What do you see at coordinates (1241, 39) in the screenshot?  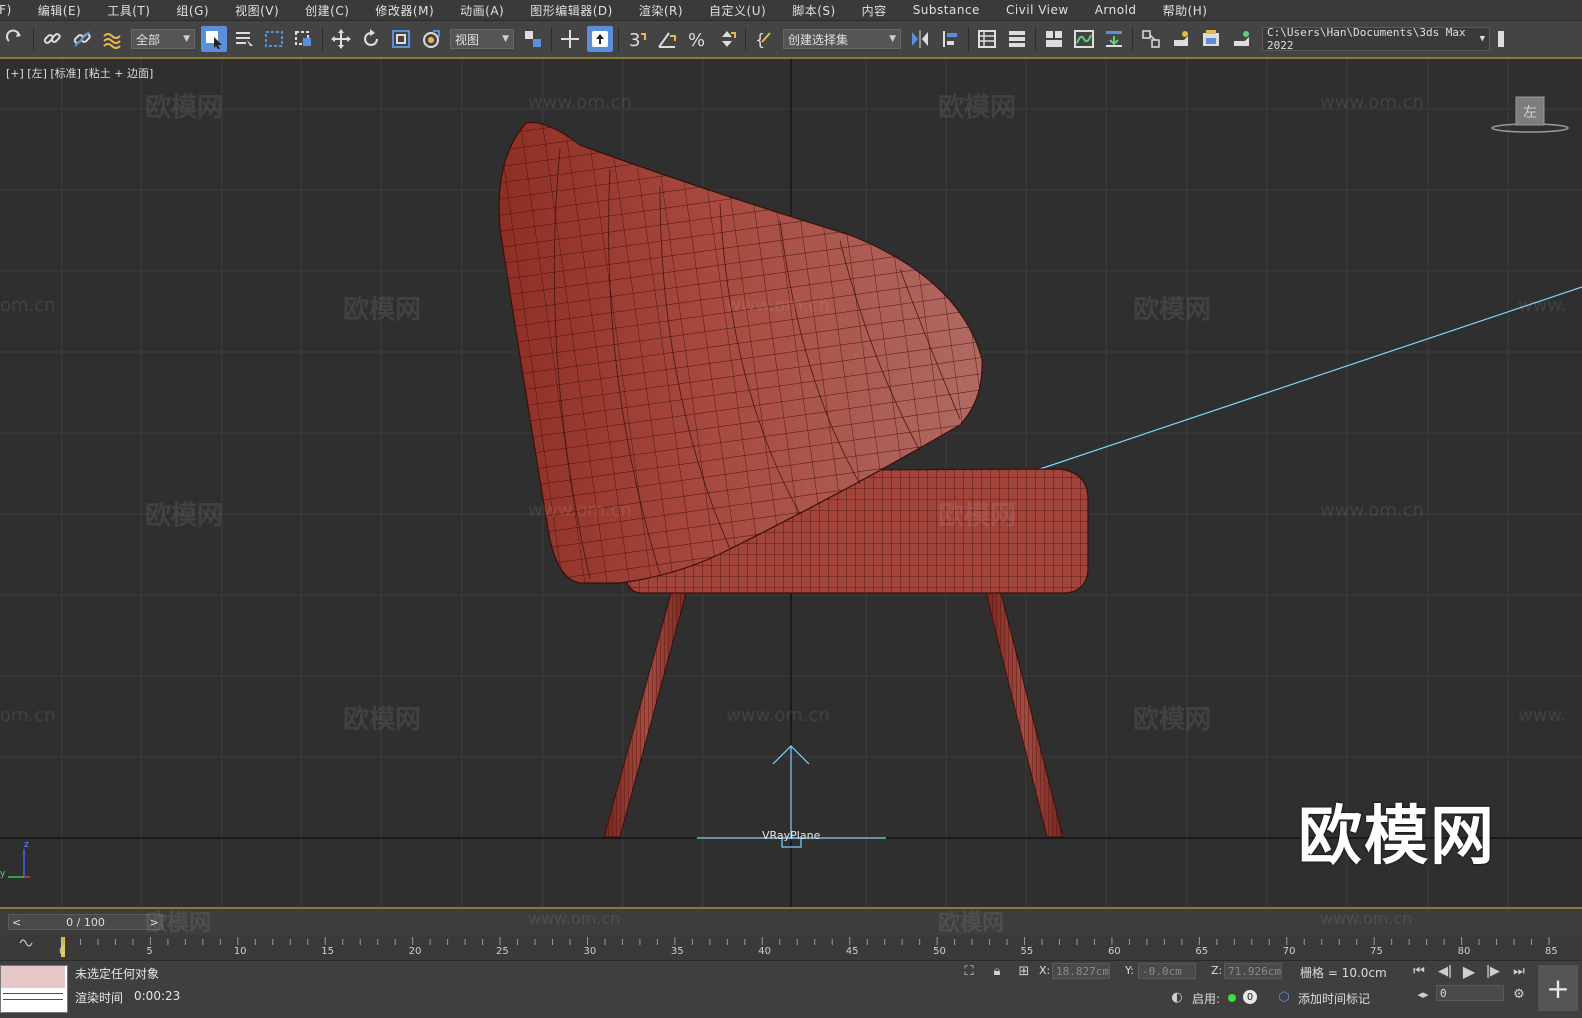 I see `render-production-icon` at bounding box center [1241, 39].